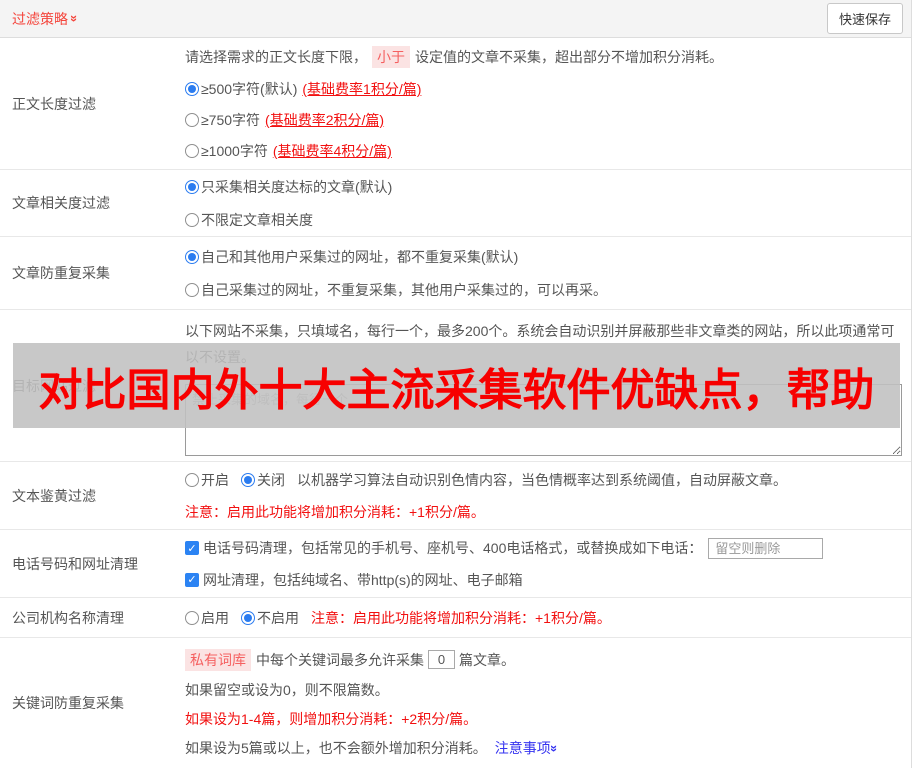  Describe the element at coordinates (68, 703) in the screenshot. I see `keyword-dedup-label: 关键词防重复采集` at that location.